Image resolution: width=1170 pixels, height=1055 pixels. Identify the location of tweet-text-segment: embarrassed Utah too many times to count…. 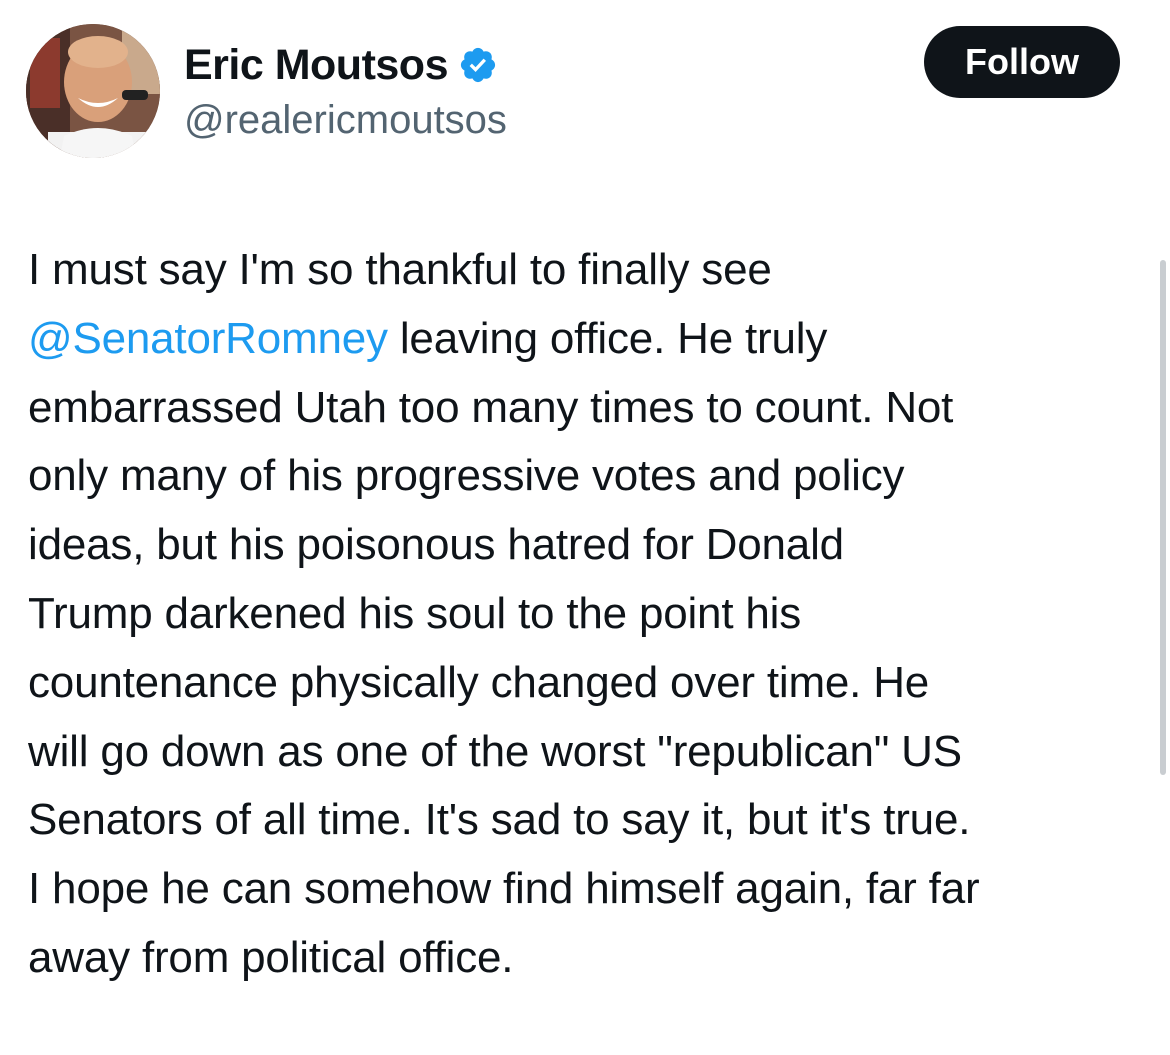
(491, 407).